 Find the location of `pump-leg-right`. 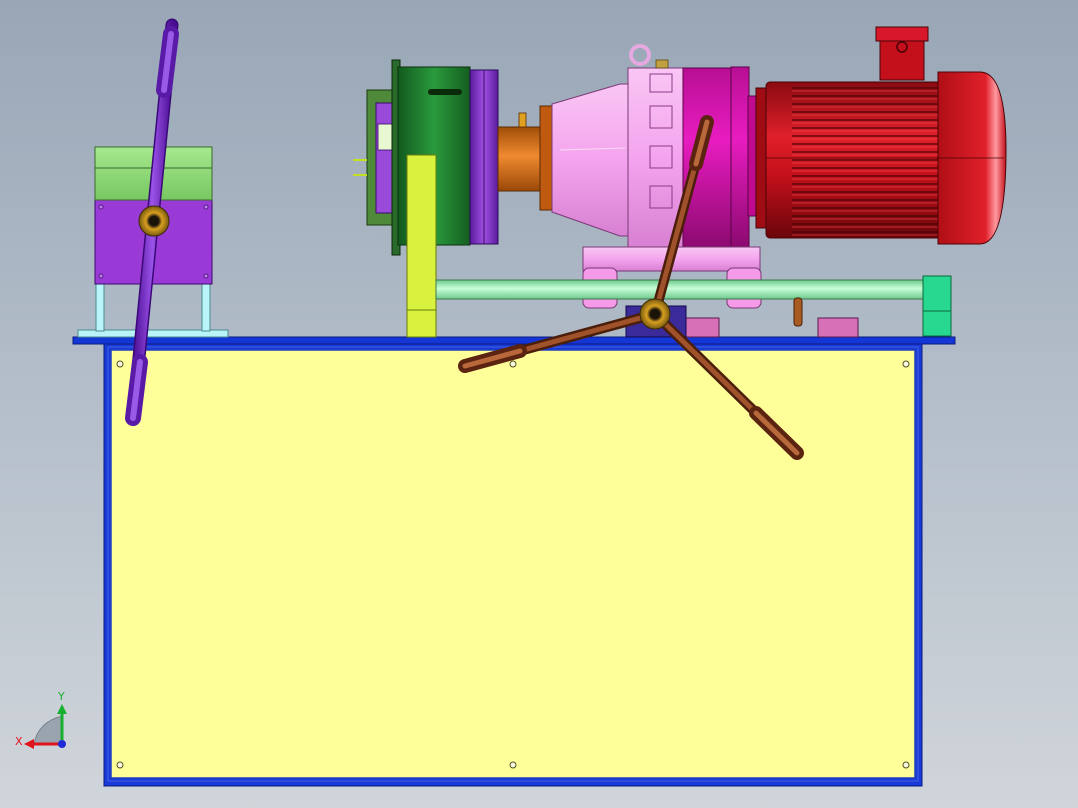

pump-leg-right is located at coordinates (206, 307).